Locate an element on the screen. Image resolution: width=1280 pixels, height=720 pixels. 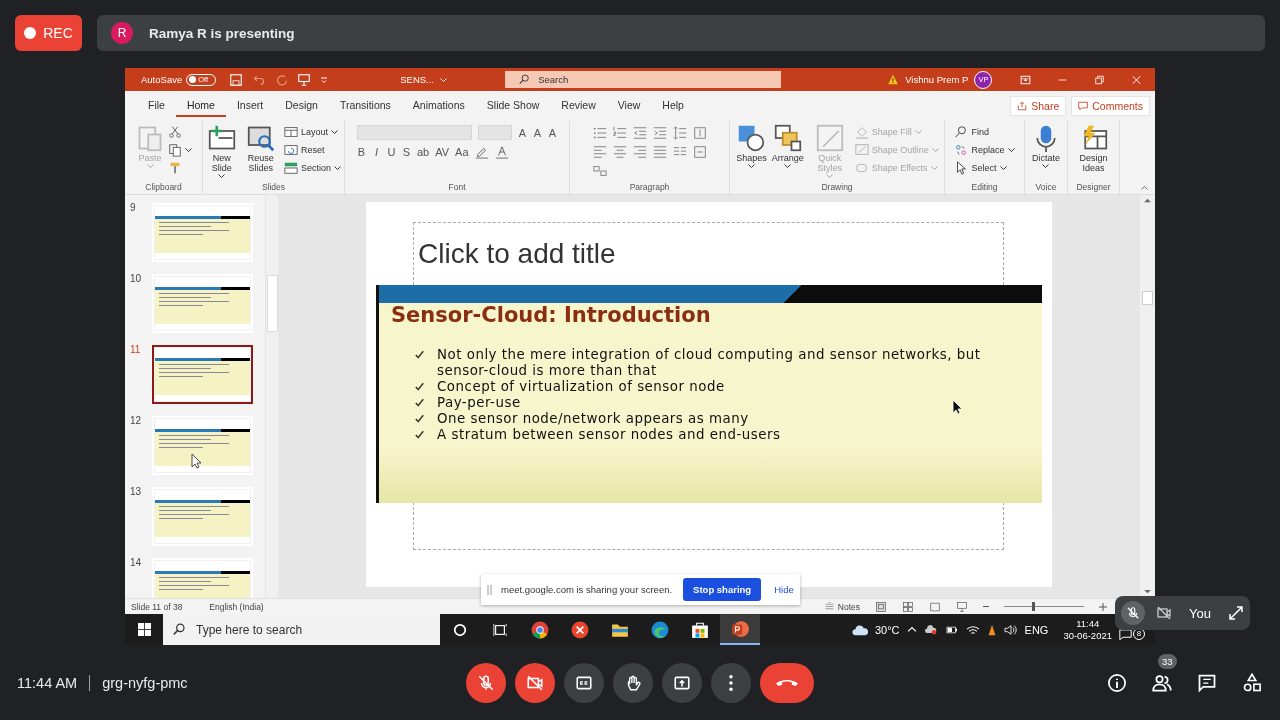
group-label: Slides is located at coordinates (273, 187).